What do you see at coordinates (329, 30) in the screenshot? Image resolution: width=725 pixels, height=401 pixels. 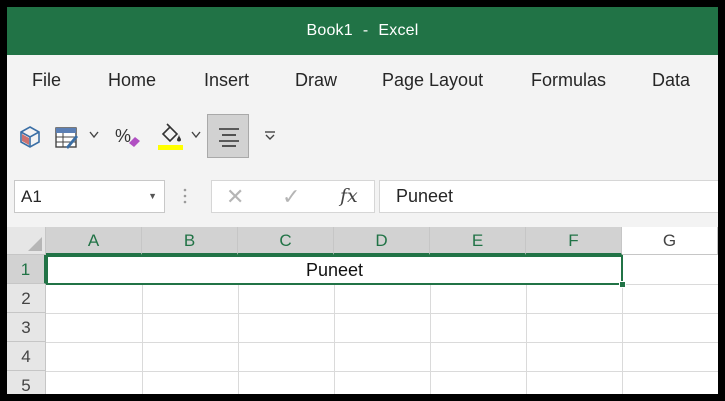 I see `workbook-name: Book1` at bounding box center [329, 30].